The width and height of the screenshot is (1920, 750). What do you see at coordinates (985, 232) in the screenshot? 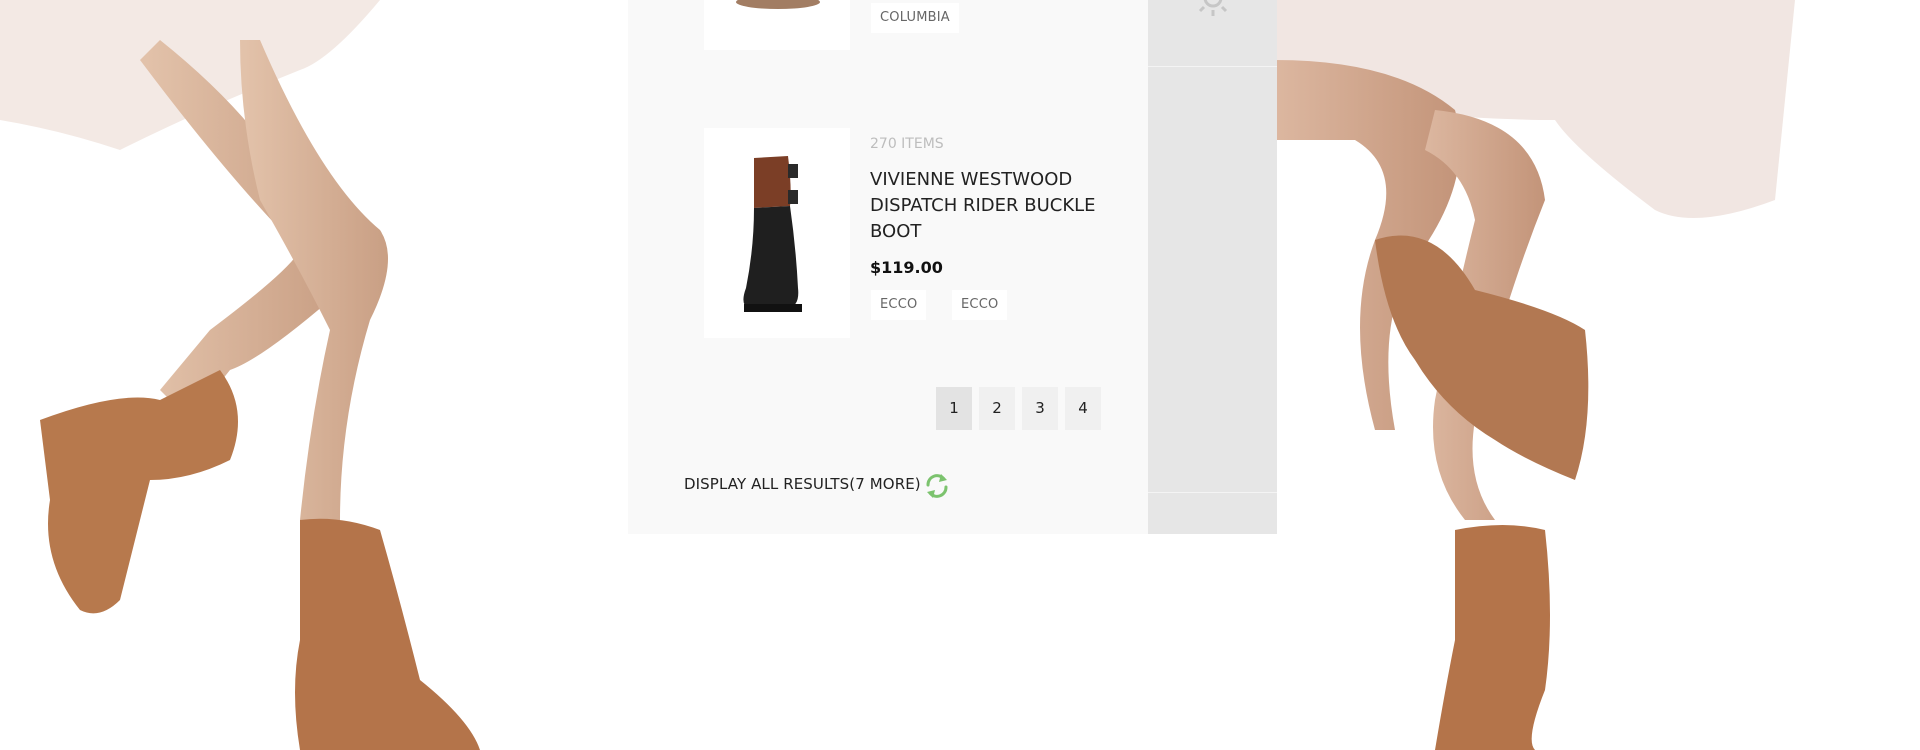
I see `product-title-line: BOOT` at bounding box center [985, 232].